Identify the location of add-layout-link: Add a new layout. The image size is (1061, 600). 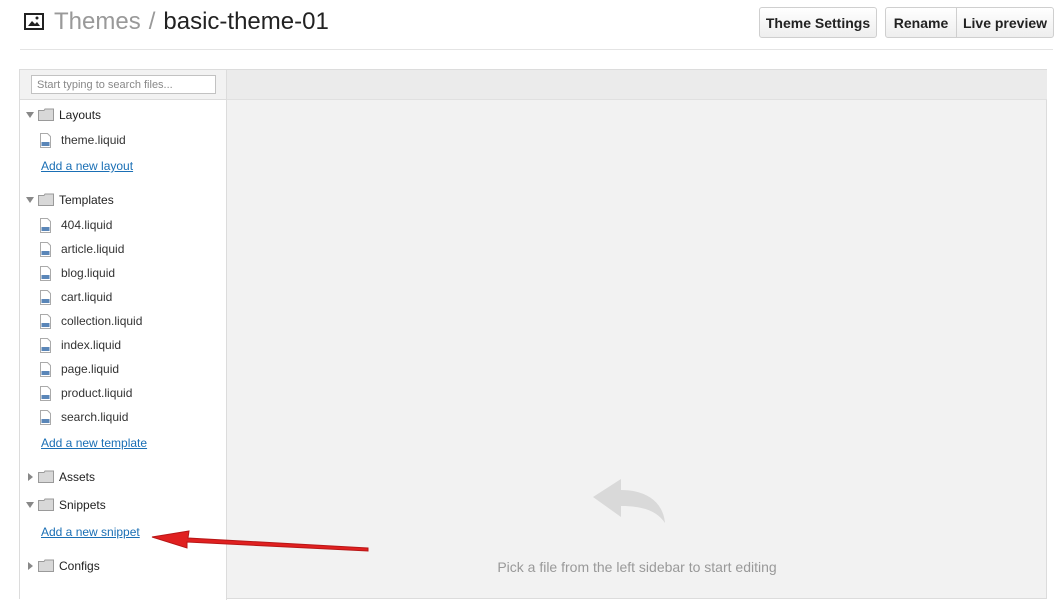
(87, 166).